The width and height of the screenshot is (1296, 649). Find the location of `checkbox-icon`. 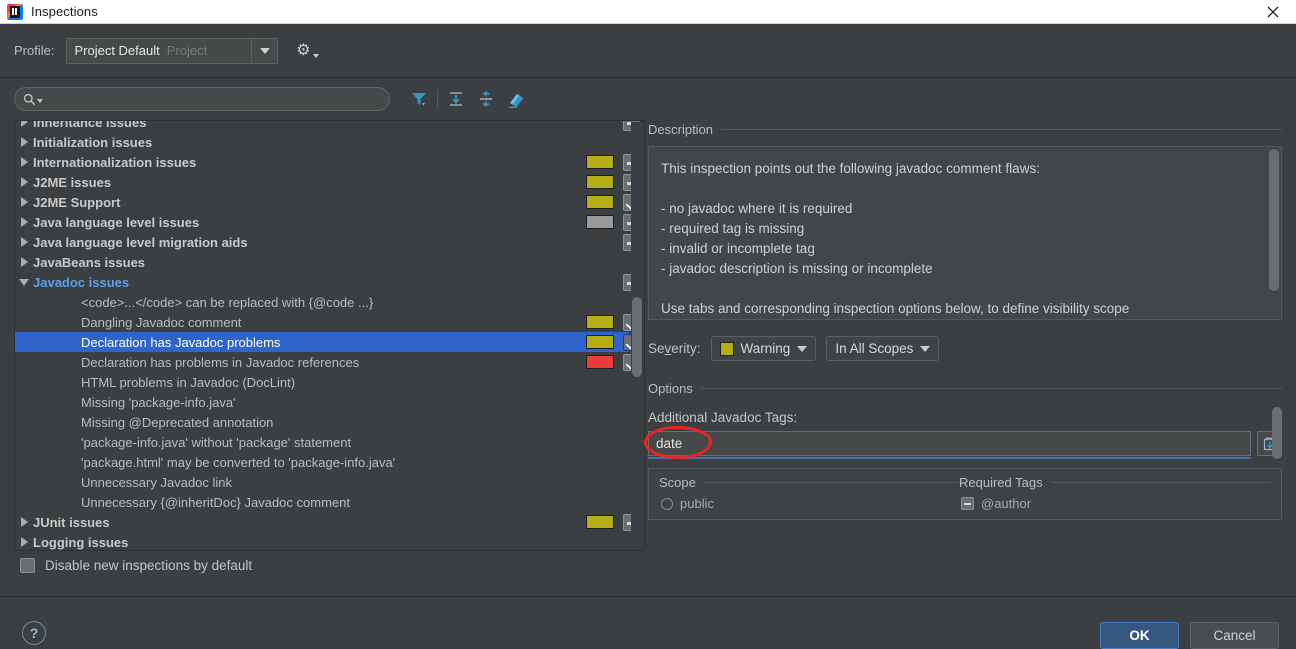

checkbox-icon is located at coordinates (967, 503).